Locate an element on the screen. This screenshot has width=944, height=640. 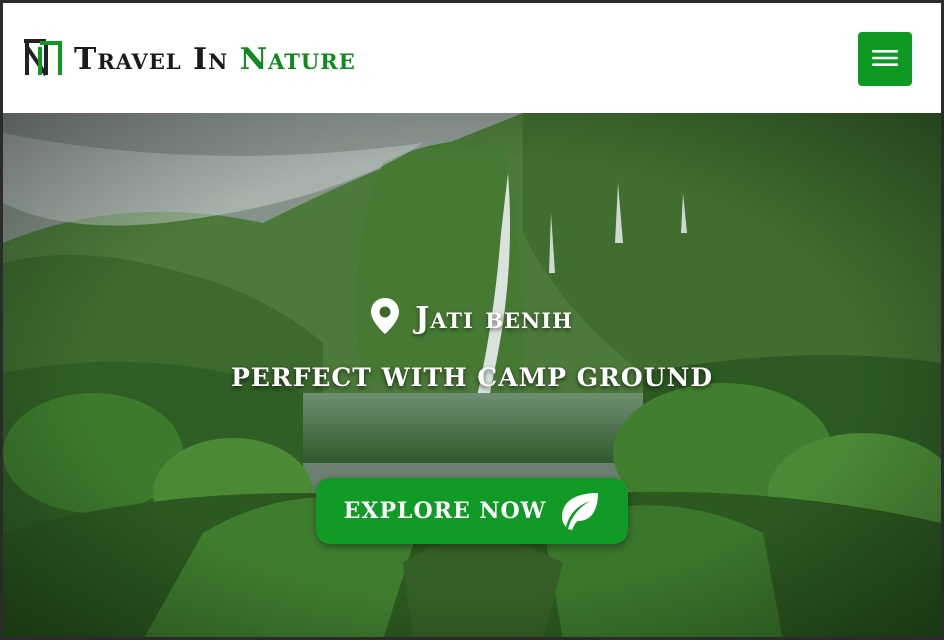
location-name: Jati benih is located at coordinates (494, 318).